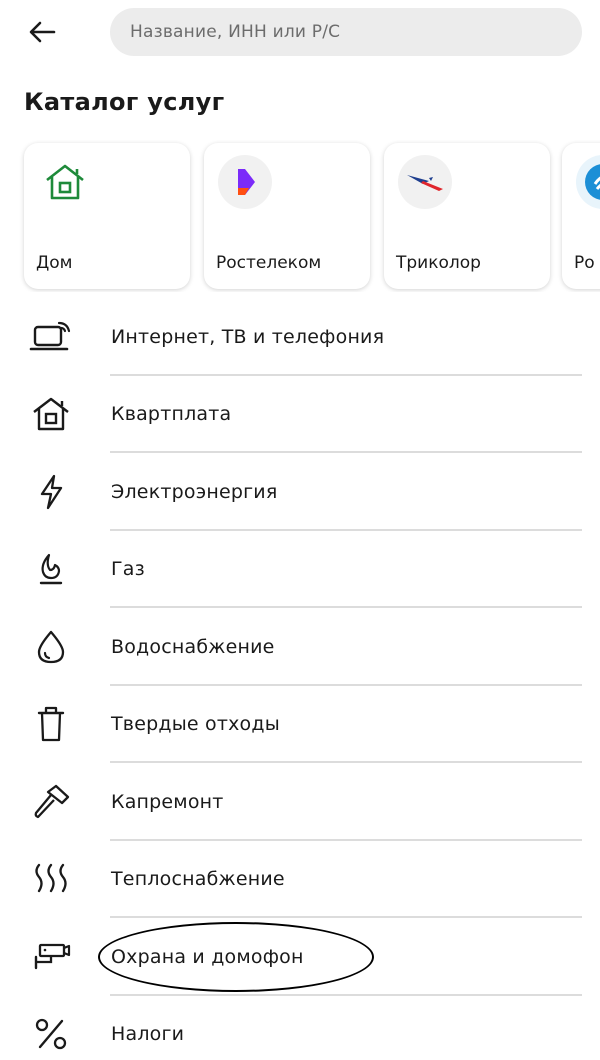 This screenshot has height=1060, width=600. I want to click on card-label: Дом, so click(54, 263).